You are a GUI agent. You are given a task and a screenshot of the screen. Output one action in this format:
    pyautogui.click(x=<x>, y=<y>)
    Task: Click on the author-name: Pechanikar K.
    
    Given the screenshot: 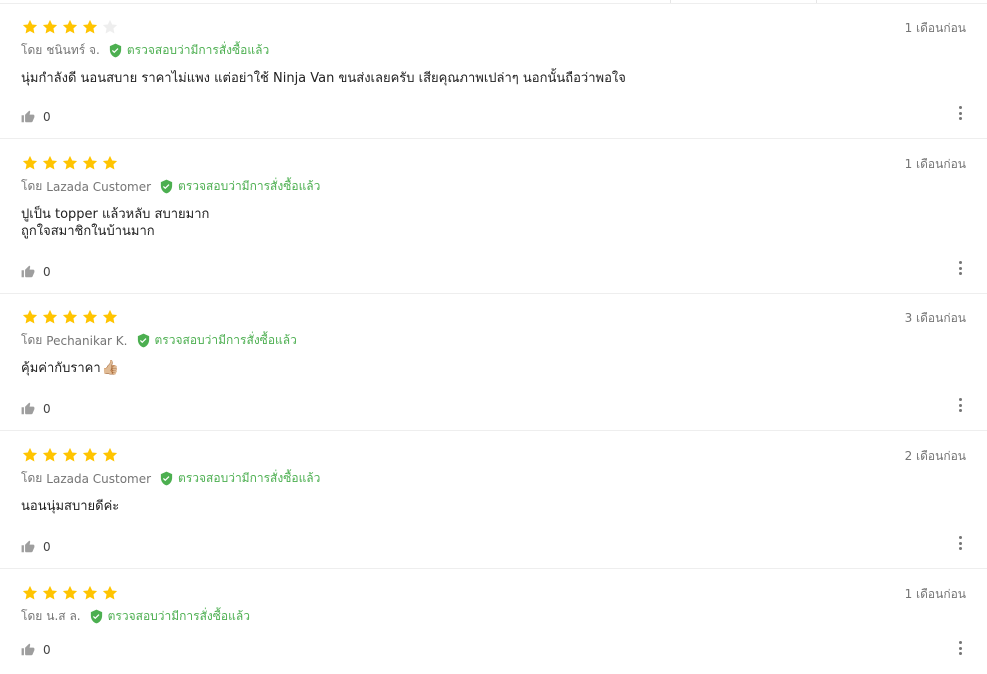 What is the action you would take?
    pyautogui.click(x=87, y=340)
    